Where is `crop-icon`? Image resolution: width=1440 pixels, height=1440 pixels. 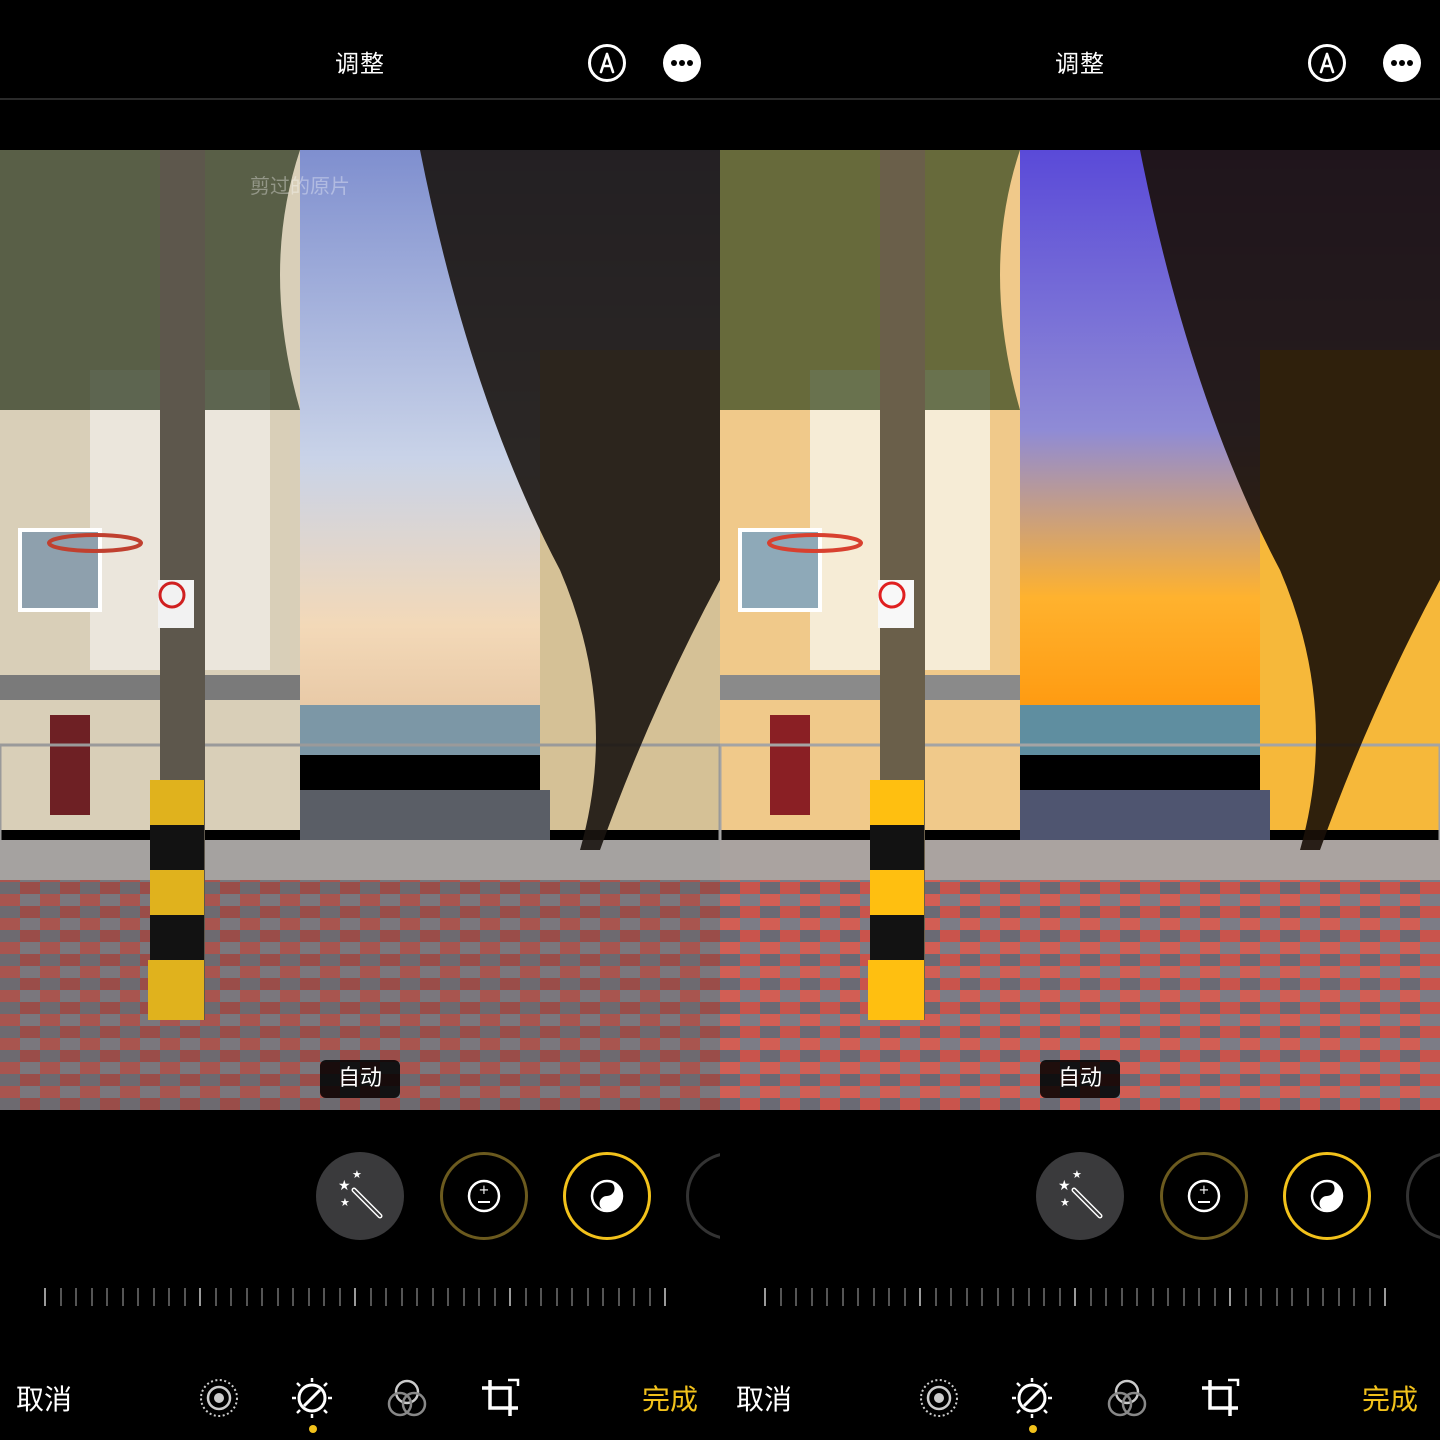 crop-icon is located at coordinates (1221, 1397).